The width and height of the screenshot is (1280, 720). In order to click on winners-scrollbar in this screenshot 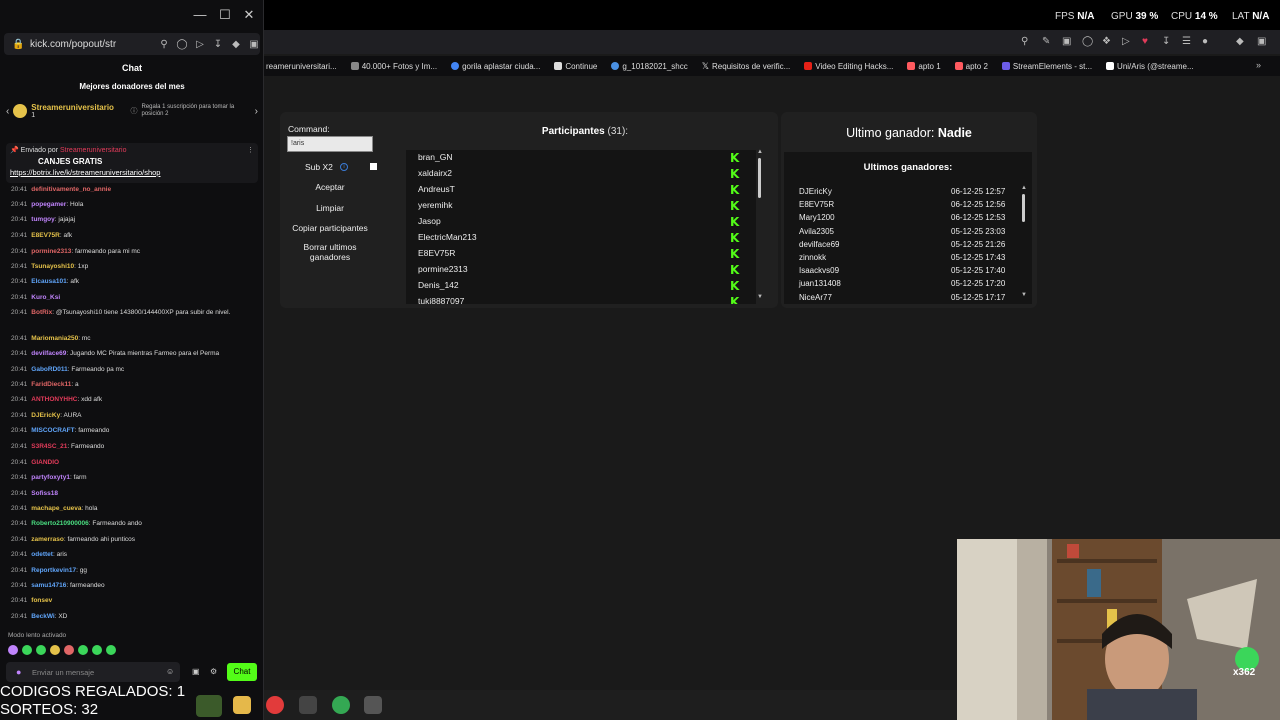, I will do `click(1023, 208)`.